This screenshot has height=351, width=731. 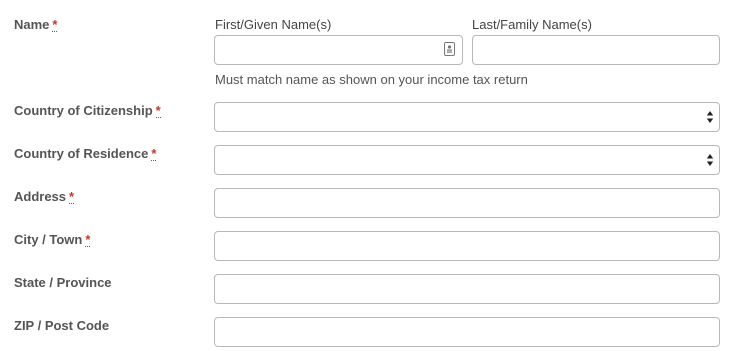 I want to click on state-label-text: State / Province, so click(x=63, y=282).